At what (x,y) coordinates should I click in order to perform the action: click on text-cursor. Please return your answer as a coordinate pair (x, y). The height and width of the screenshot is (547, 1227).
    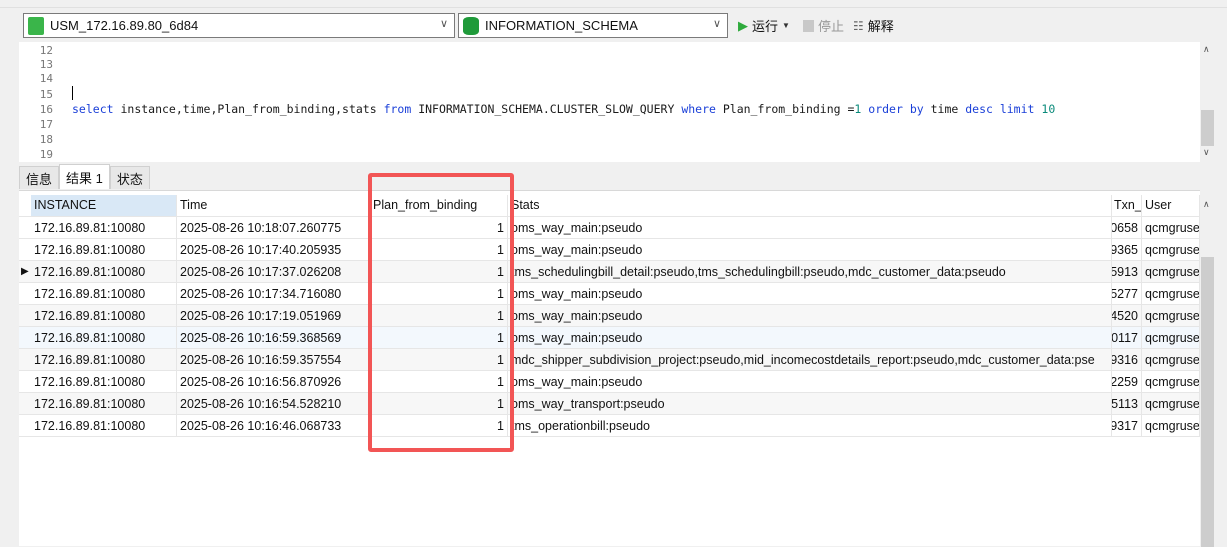
    Looking at the image, I should click on (72, 93).